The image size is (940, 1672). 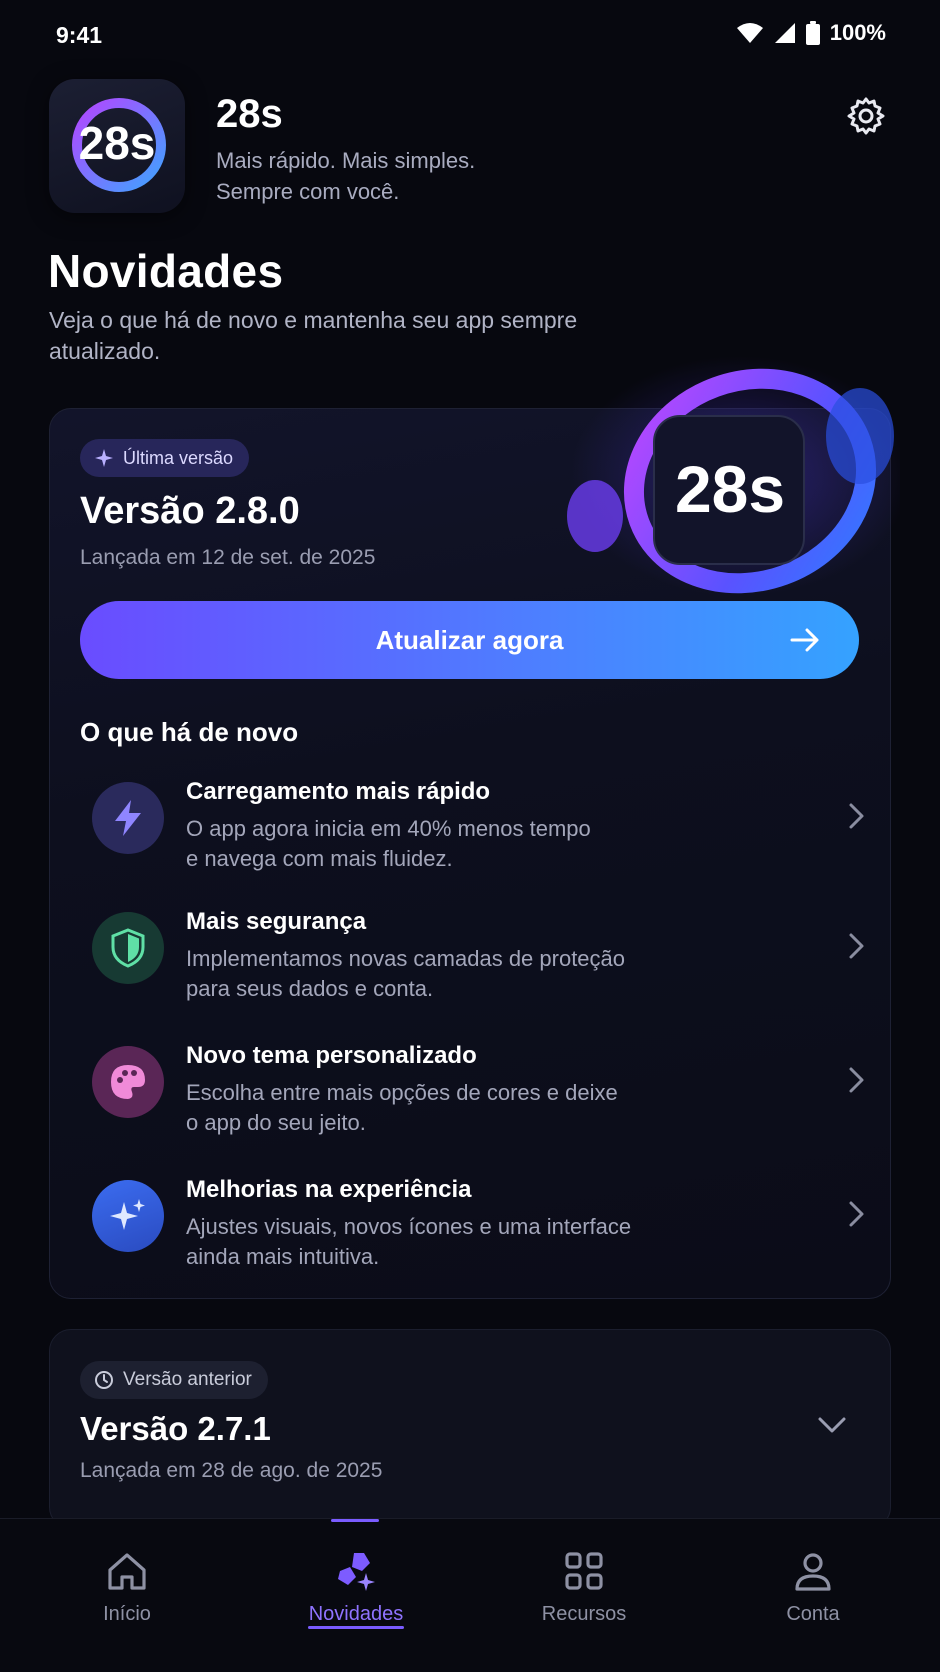 I want to click on nav-label: Início, so click(x=127, y=1614).